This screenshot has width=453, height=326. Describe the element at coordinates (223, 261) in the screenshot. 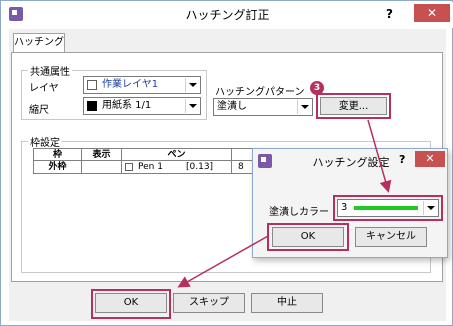

I see `arrow-to-ok-button` at that location.